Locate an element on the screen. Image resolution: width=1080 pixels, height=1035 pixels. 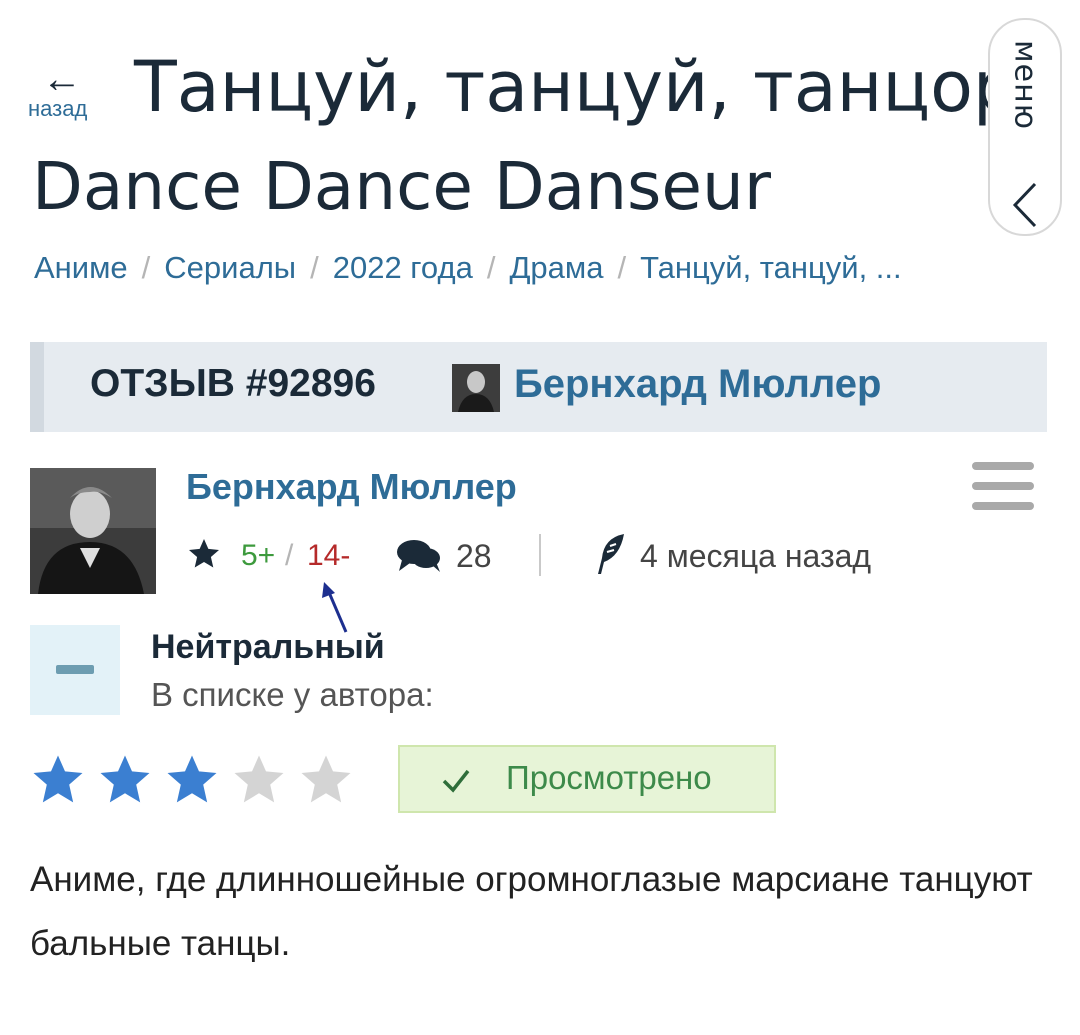
review-number: ОТЗЫВ #92896 is located at coordinates (233, 383).